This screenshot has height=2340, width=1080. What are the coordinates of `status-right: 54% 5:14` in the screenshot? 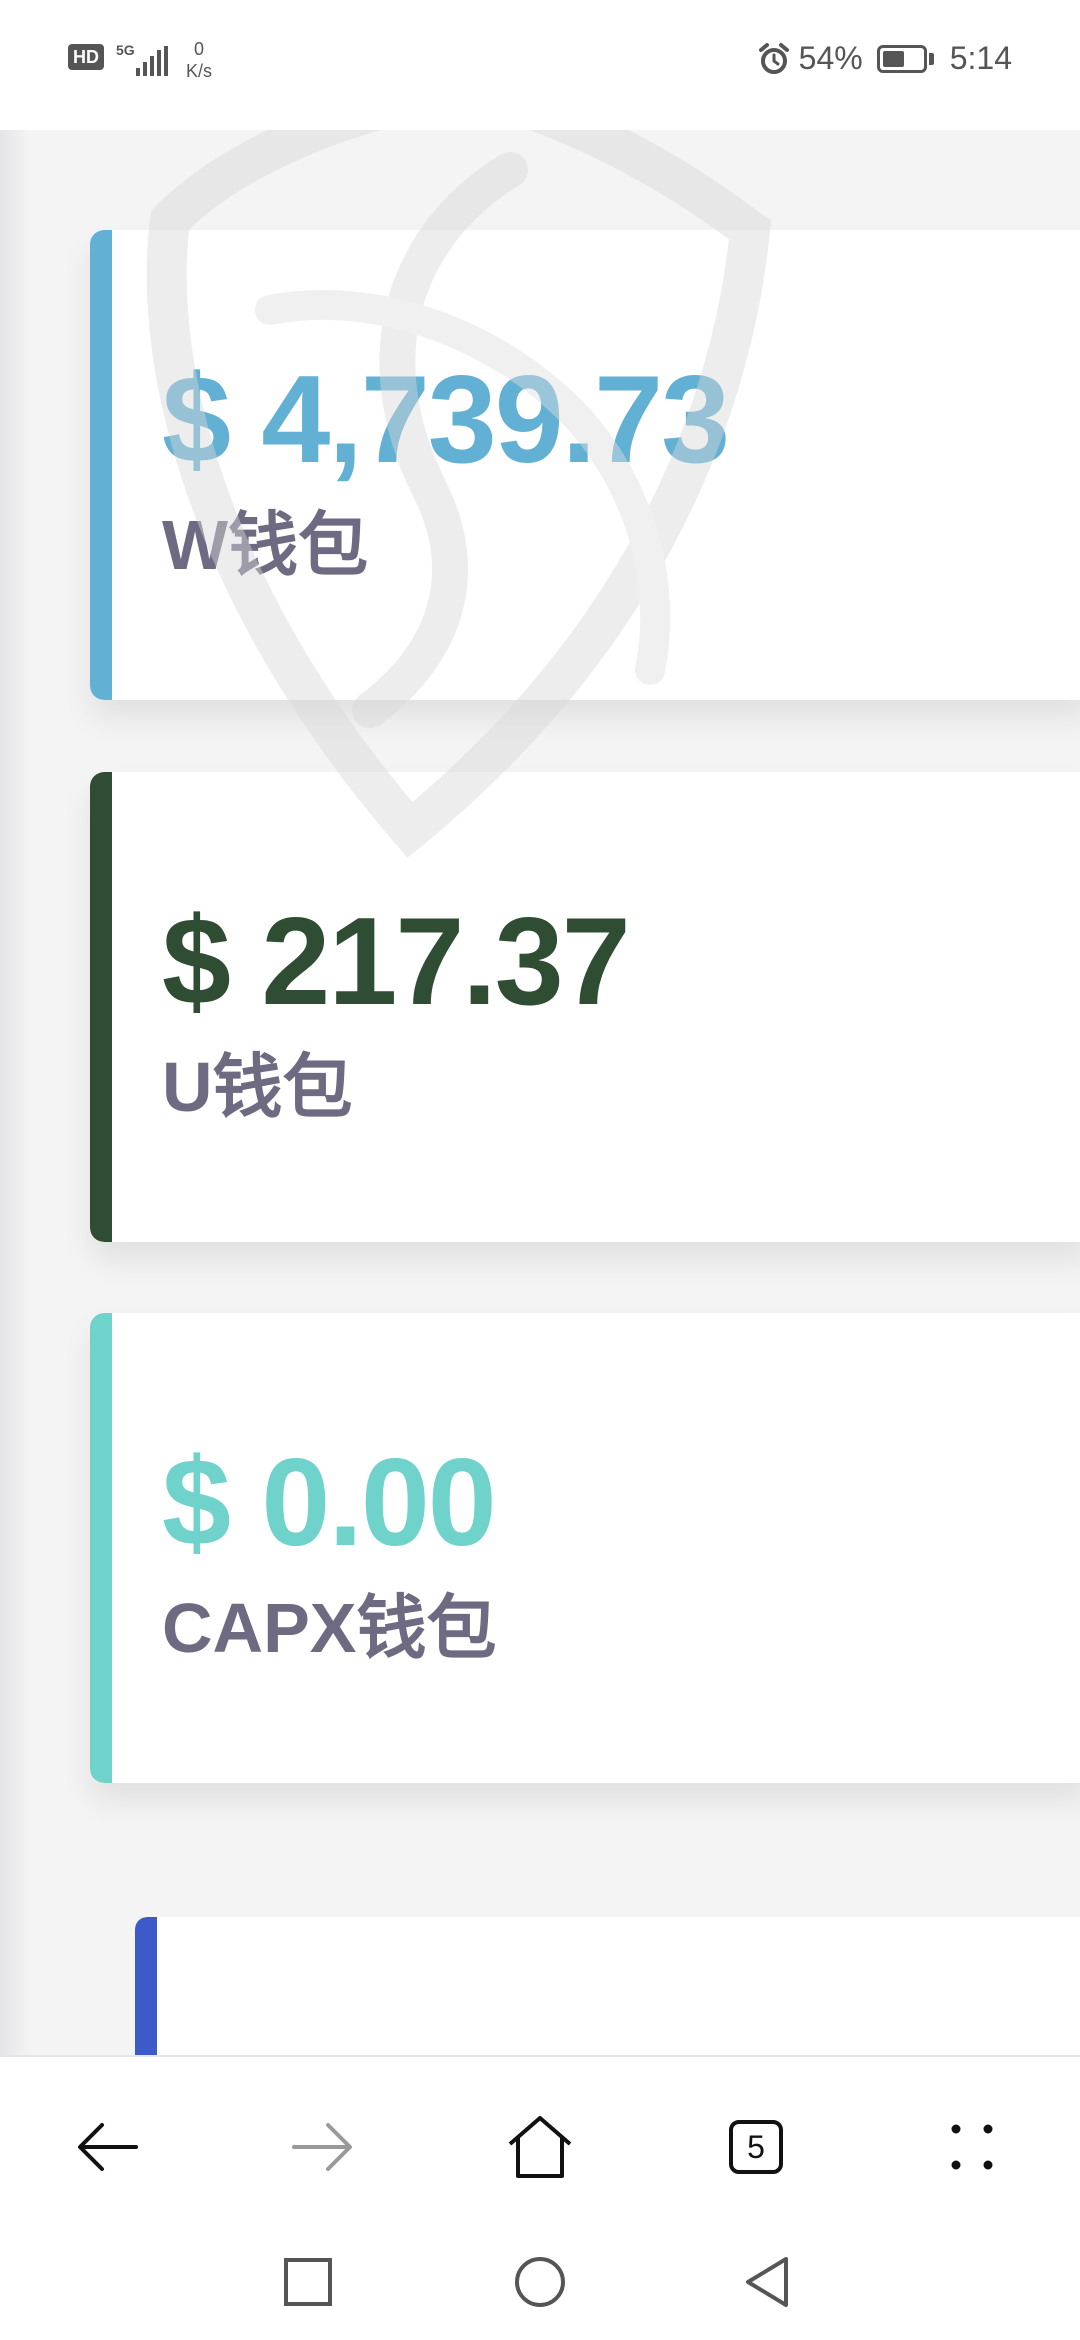 It's located at (884, 58).